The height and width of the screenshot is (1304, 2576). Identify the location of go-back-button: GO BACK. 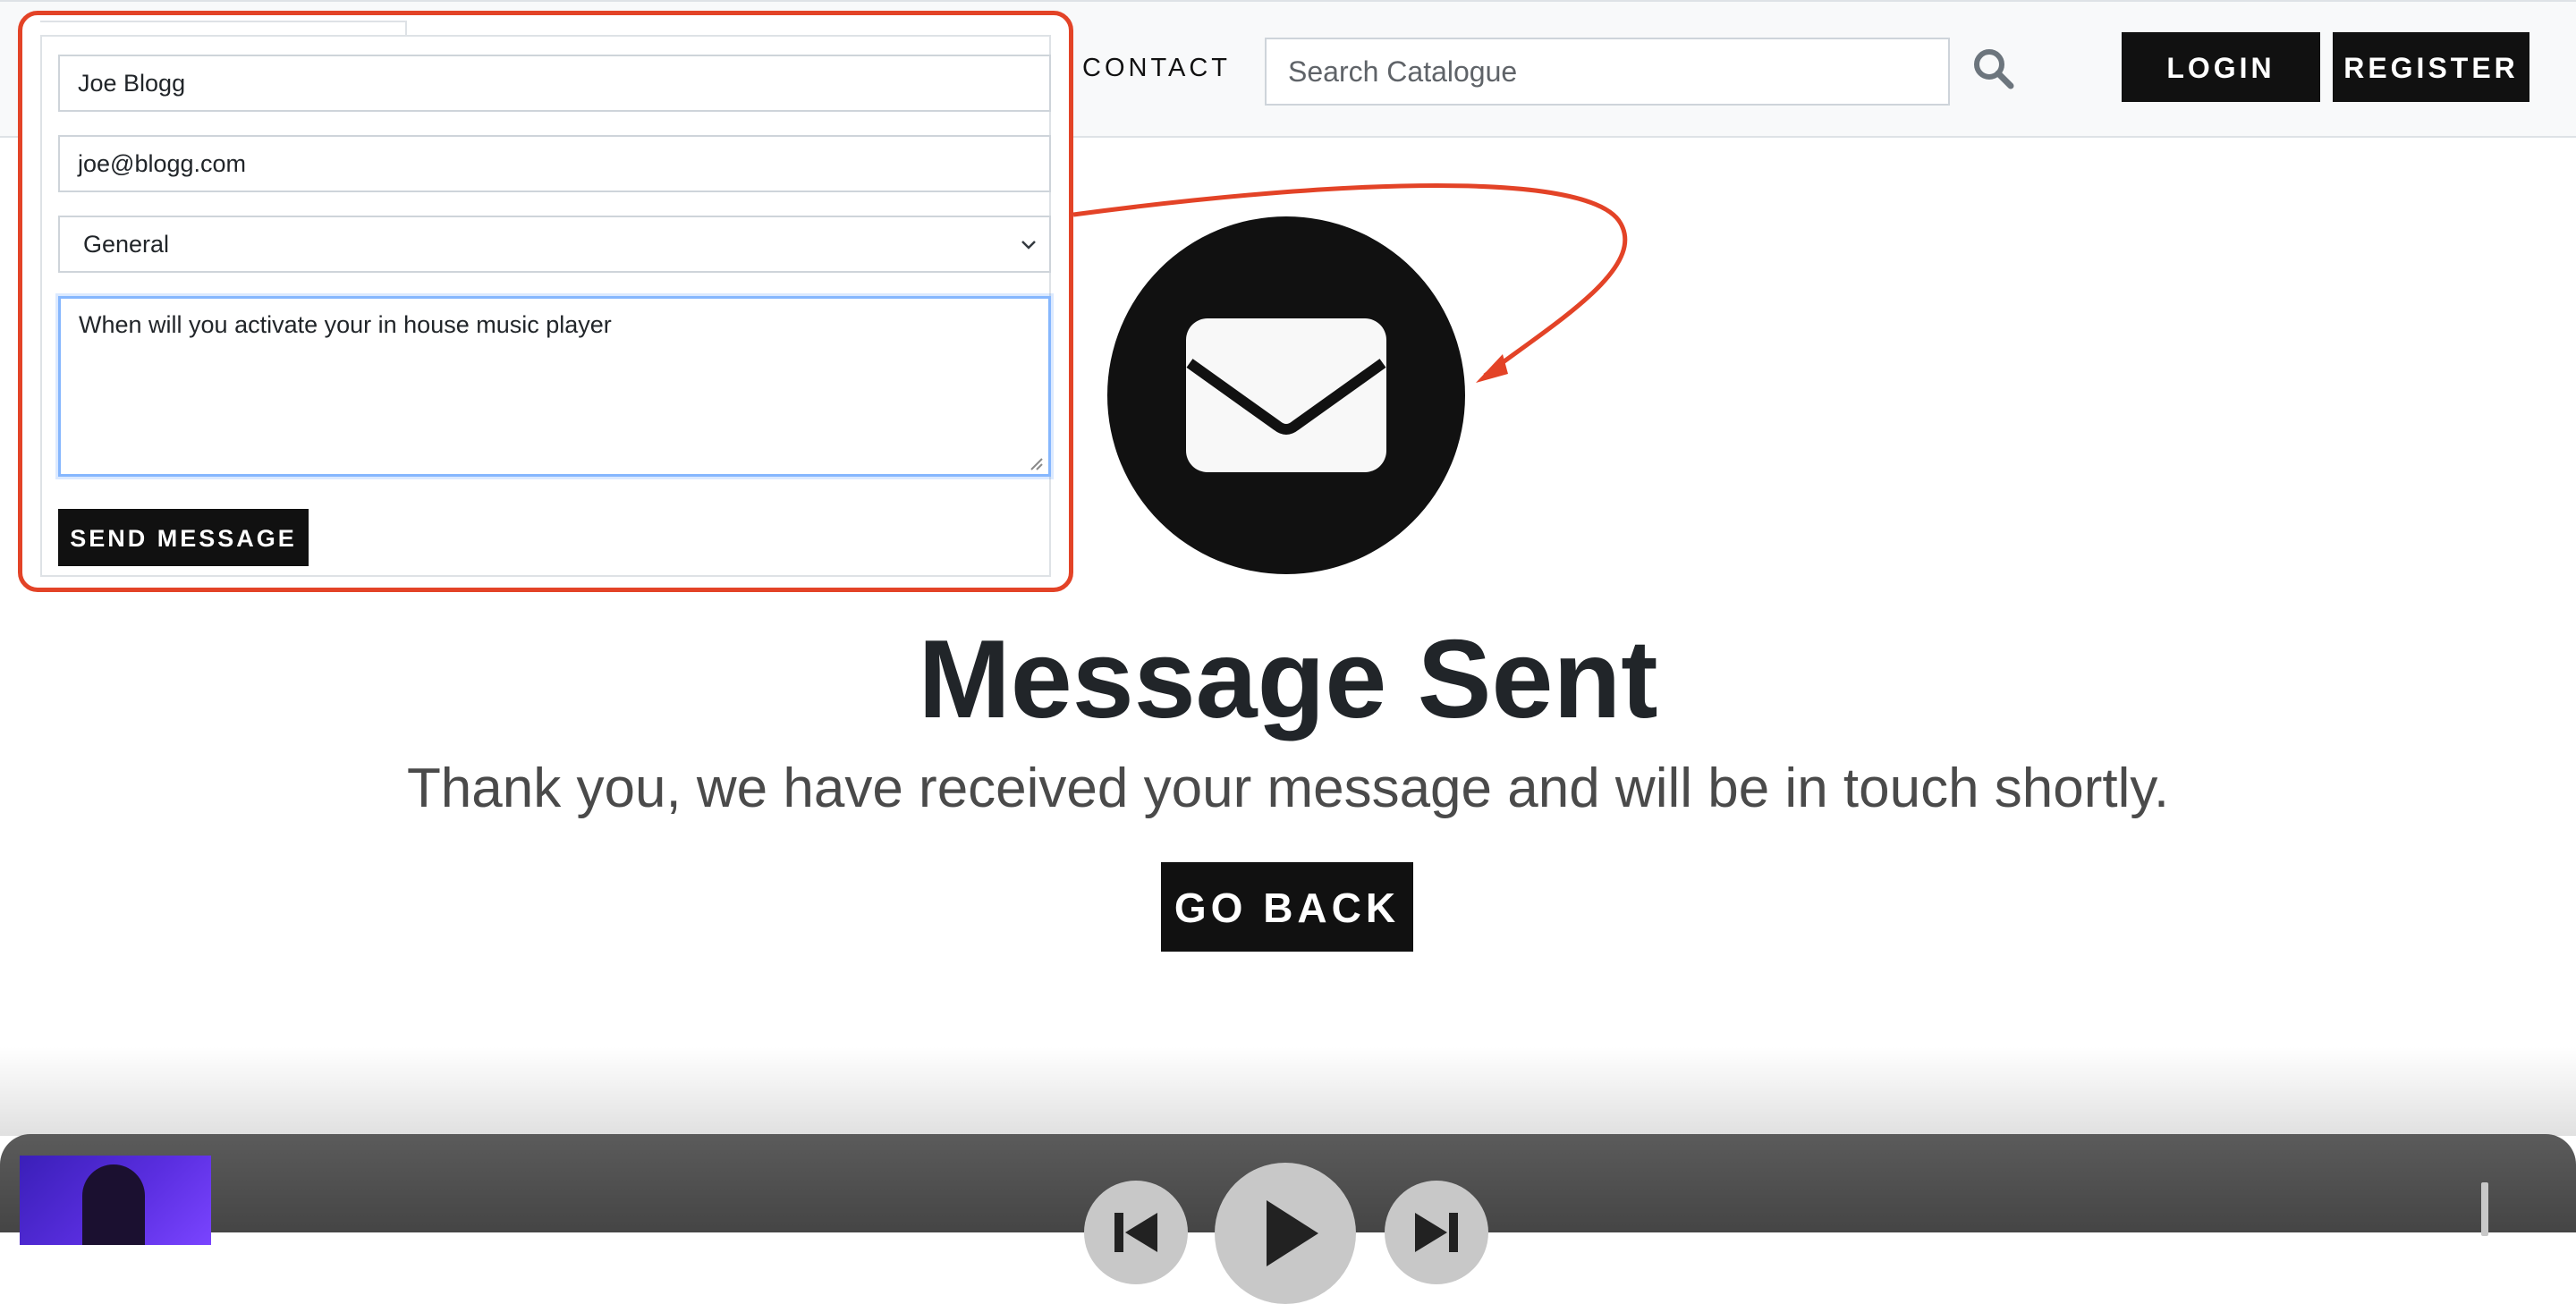
(1287, 907).